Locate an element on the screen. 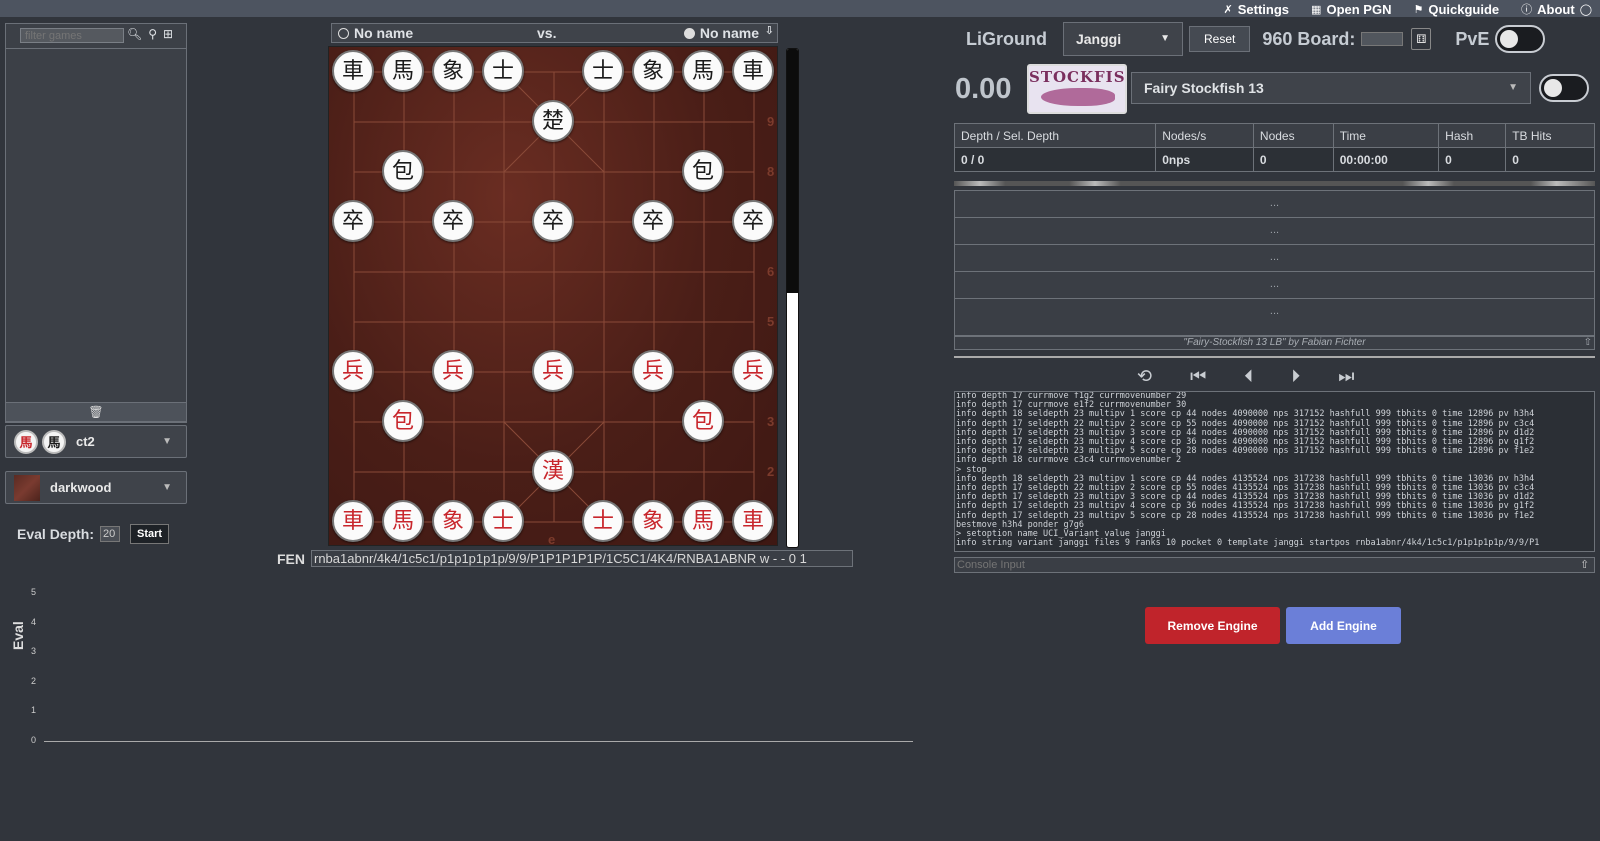  divider is located at coordinates (1274, 357).